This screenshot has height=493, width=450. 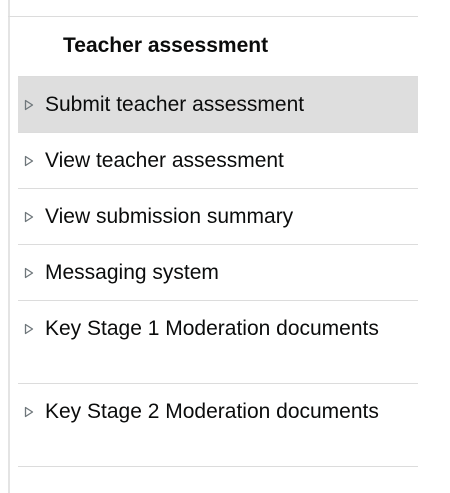 I want to click on nav-item-label: View teacher assessment, so click(x=164, y=160).